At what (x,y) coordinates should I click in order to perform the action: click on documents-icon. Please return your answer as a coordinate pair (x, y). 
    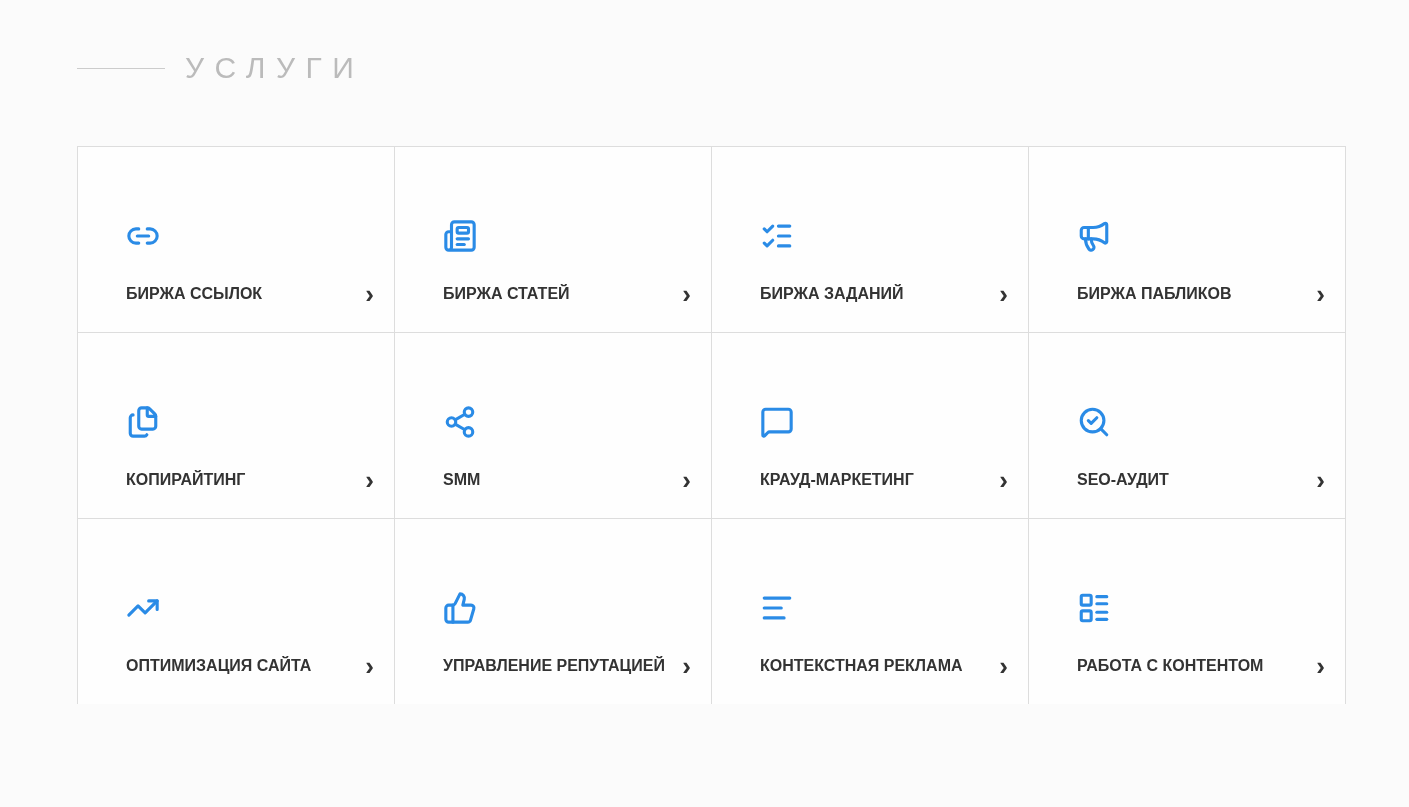
    Looking at the image, I should click on (143, 422).